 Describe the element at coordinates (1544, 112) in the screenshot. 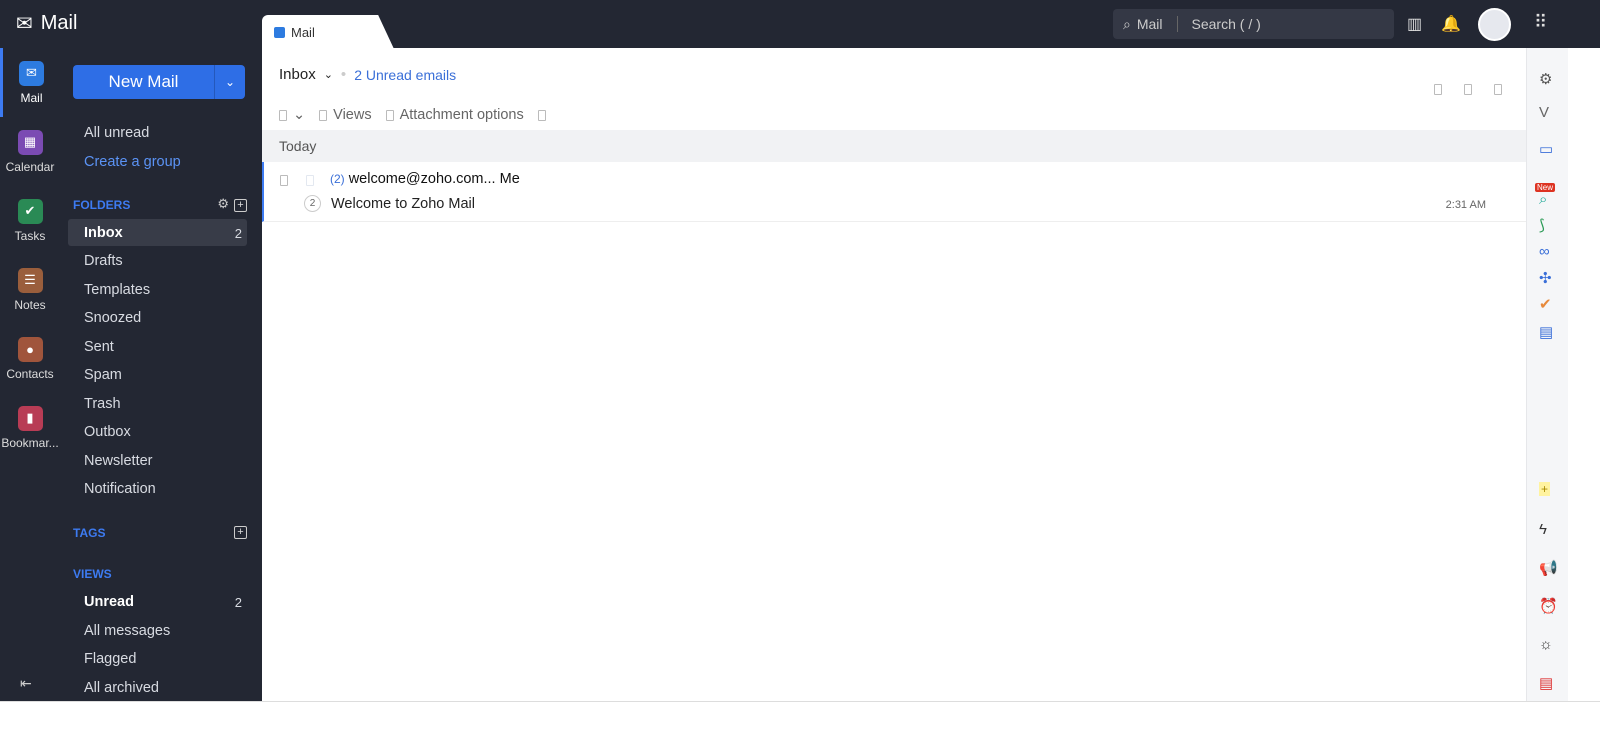

I see `vani-icon: V` at that location.